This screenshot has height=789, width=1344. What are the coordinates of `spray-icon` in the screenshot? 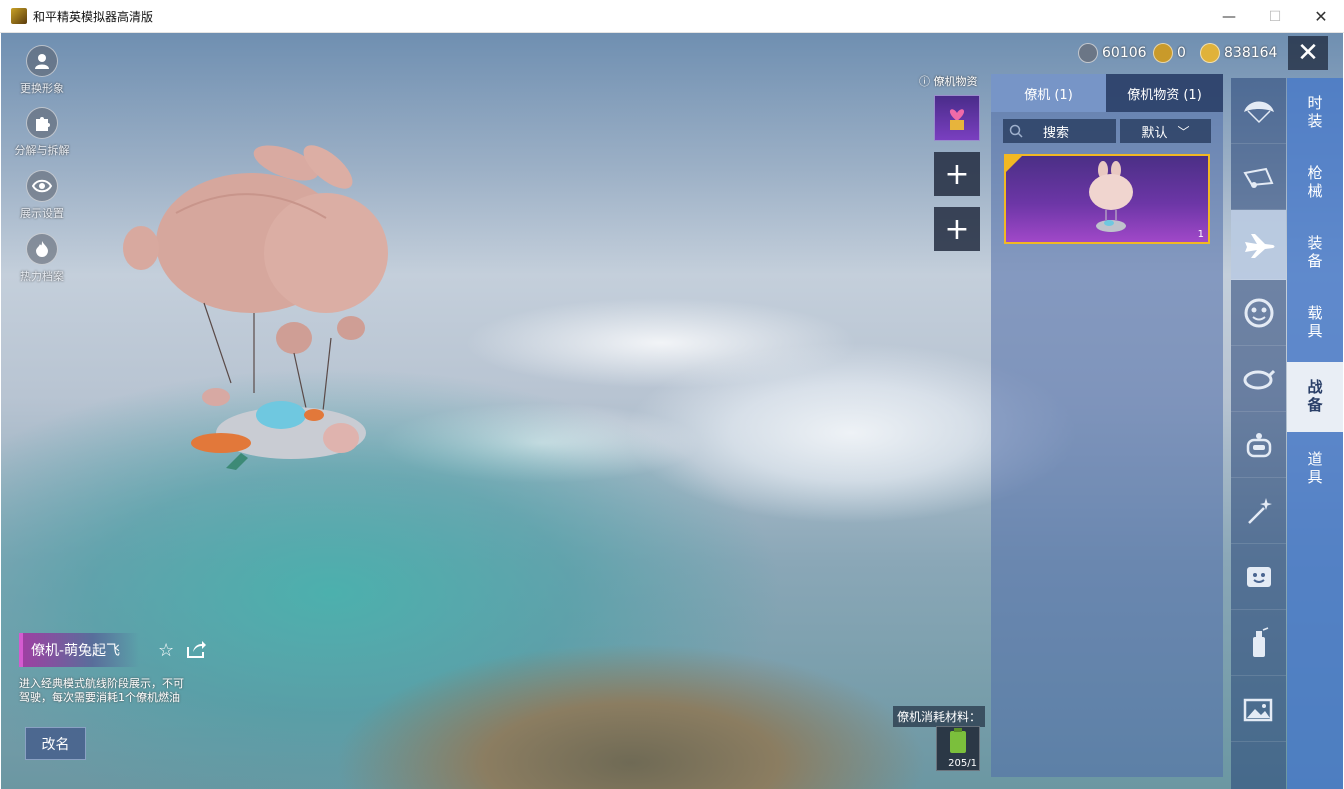 It's located at (1260, 641).